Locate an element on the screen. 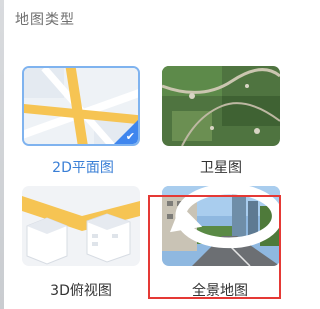  satellite-thumbnail is located at coordinates (221, 106).